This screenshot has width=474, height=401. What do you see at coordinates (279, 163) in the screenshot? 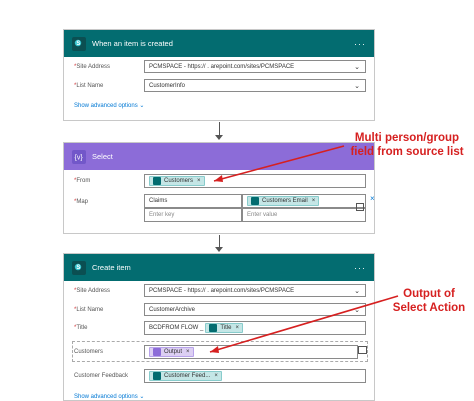
I see `annotation-arrow-top` at bounding box center [279, 163].